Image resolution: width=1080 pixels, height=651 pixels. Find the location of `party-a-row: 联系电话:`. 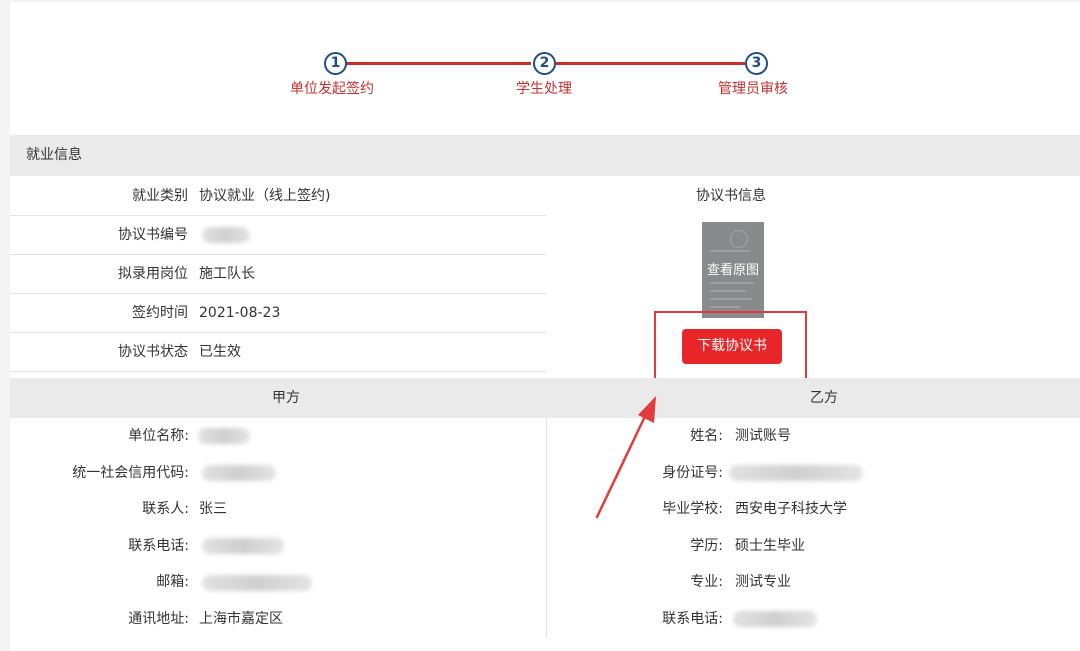

party-a-row: 联系电话: is located at coordinates (278, 546).